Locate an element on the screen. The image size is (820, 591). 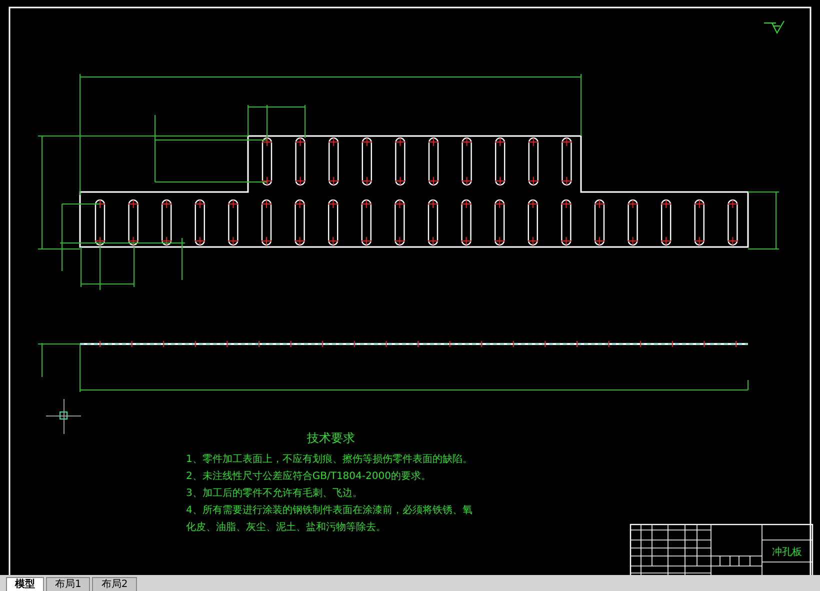
technical-note: 4、所有需要进行涂装的钢铁制件表面在涂漆前，必须将铁锈、氧化皮、油脂、灰尘、泥土、盐和污物等除去。 is located at coordinates (330, 519).